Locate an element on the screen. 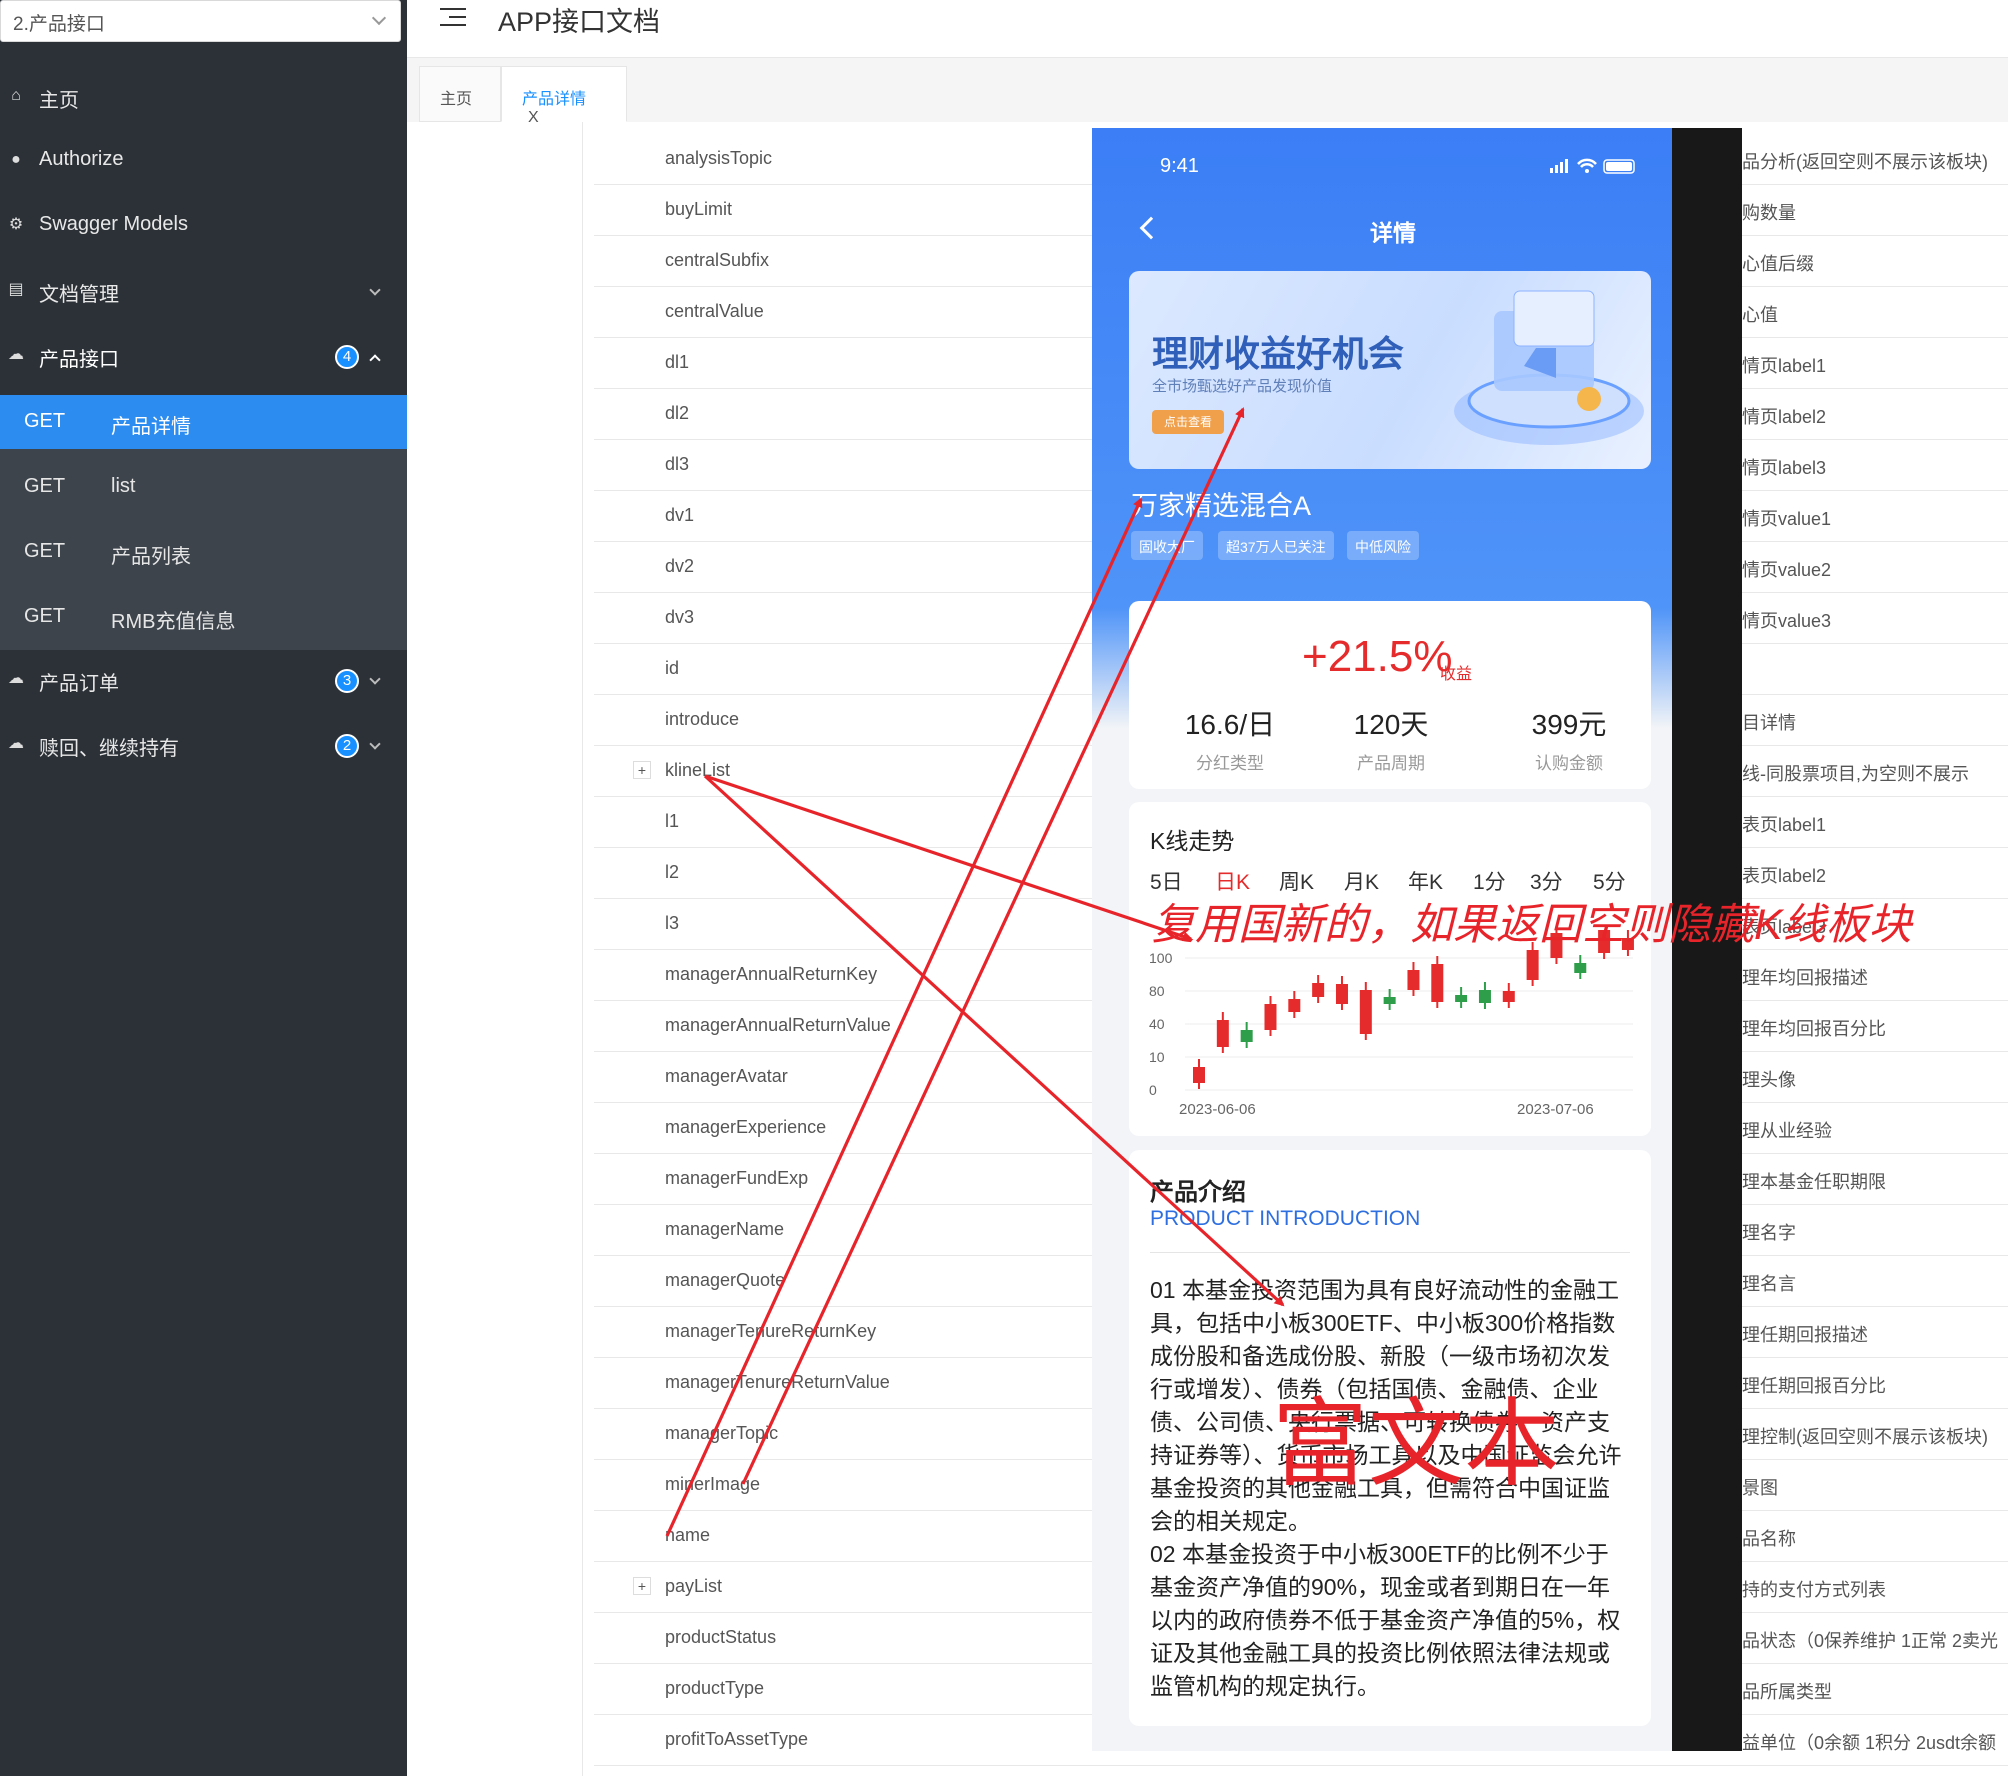 The image size is (2008, 1776). cloud-icon: ☁ is located at coordinates (16, 678).